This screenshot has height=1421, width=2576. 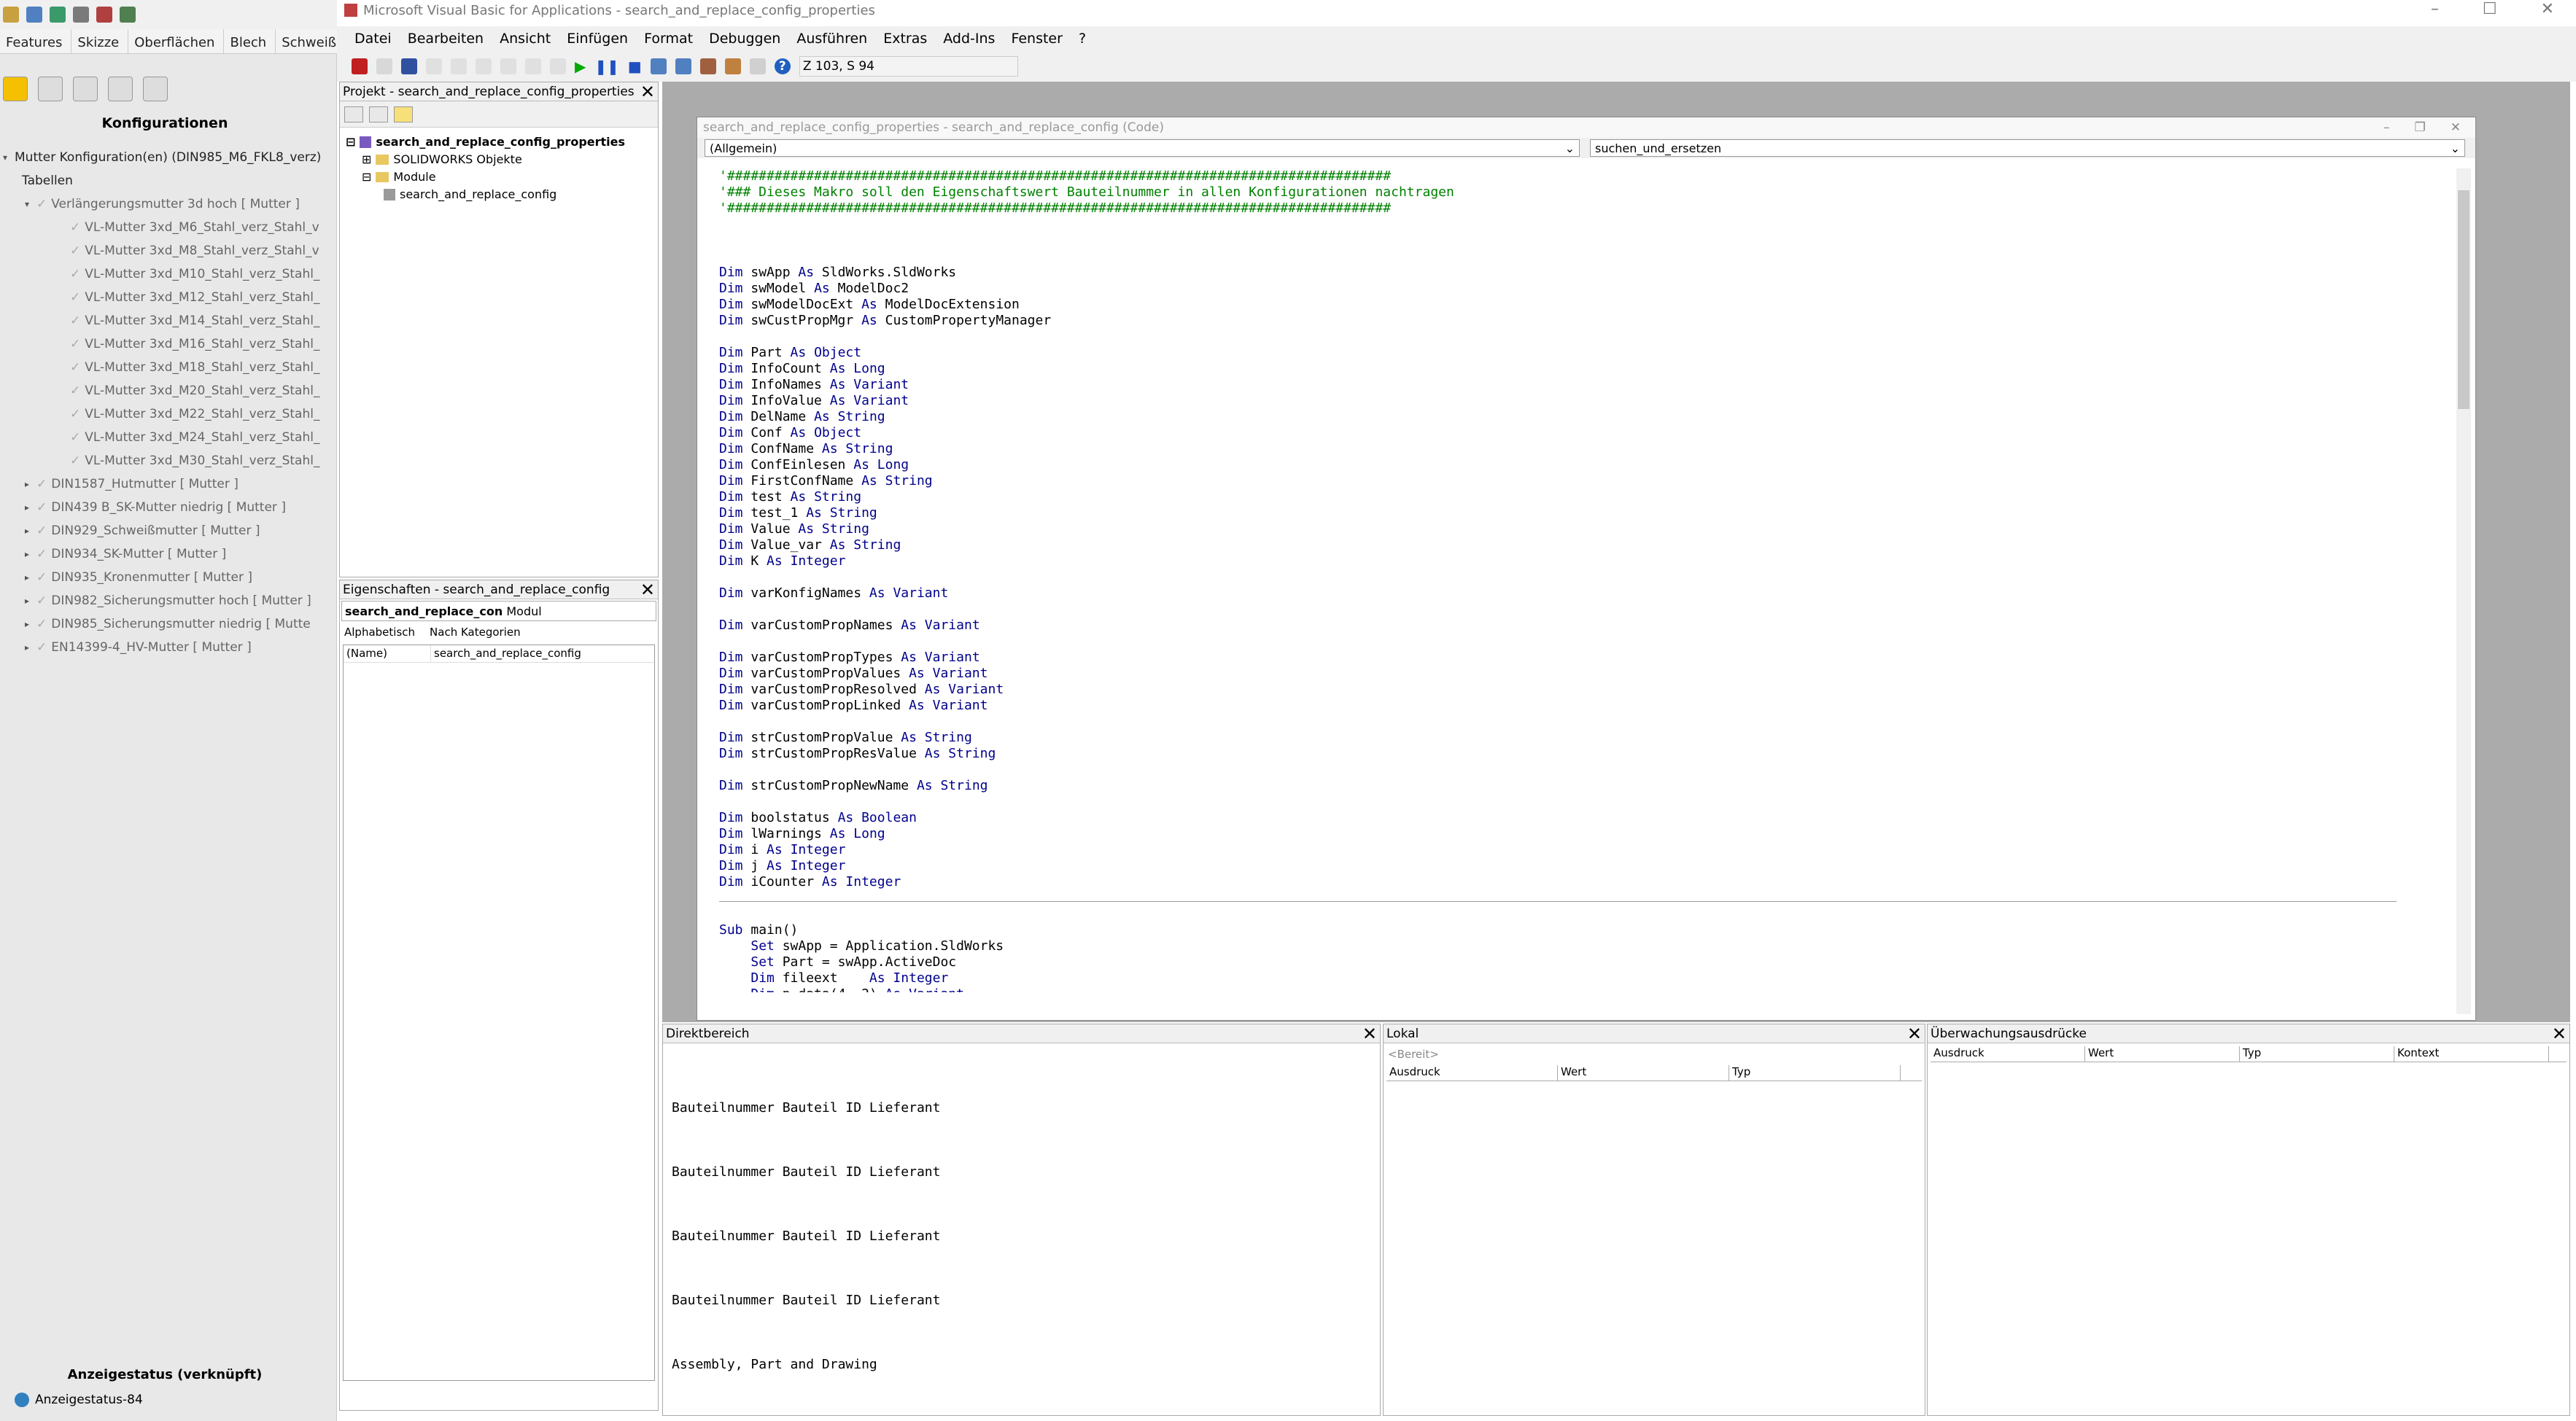 I want to click on project-modules-folder: ⊟ Module, so click(x=399, y=177).